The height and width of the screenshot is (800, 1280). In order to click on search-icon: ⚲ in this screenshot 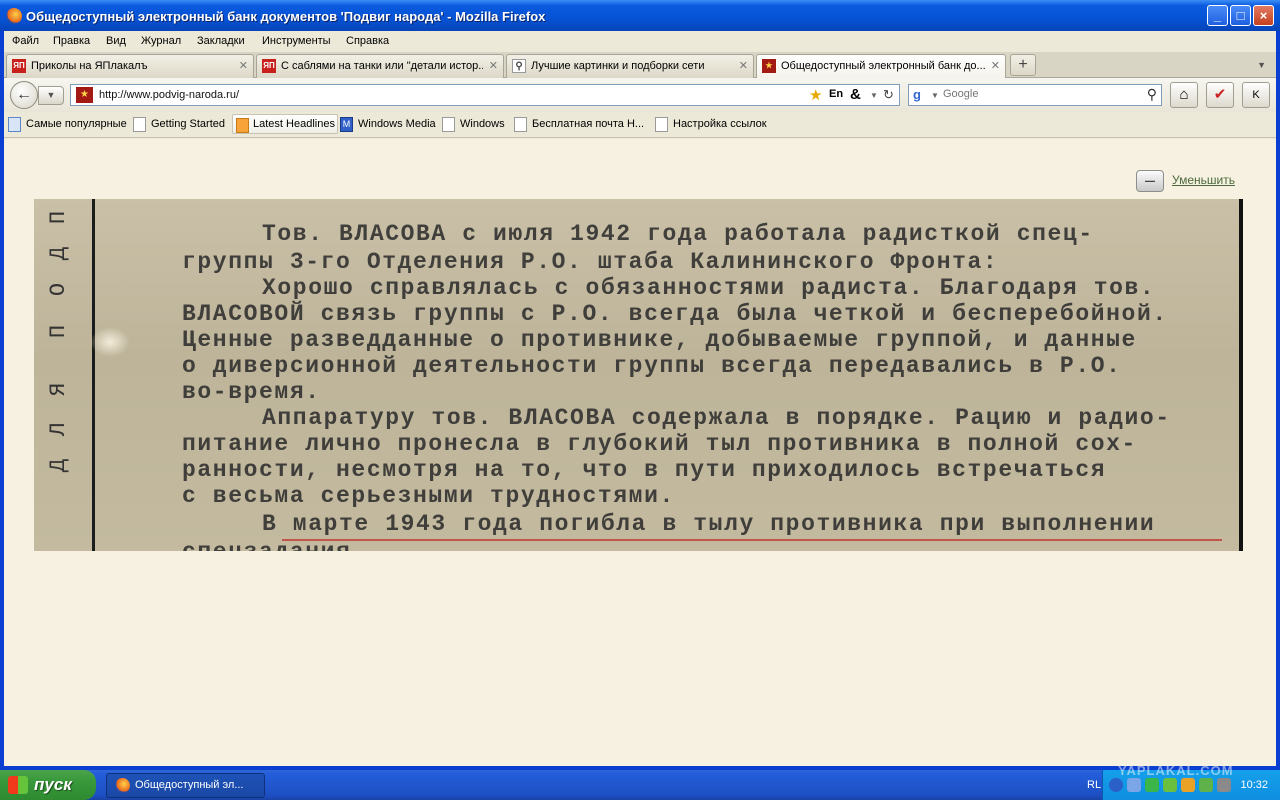, I will do `click(1152, 94)`.